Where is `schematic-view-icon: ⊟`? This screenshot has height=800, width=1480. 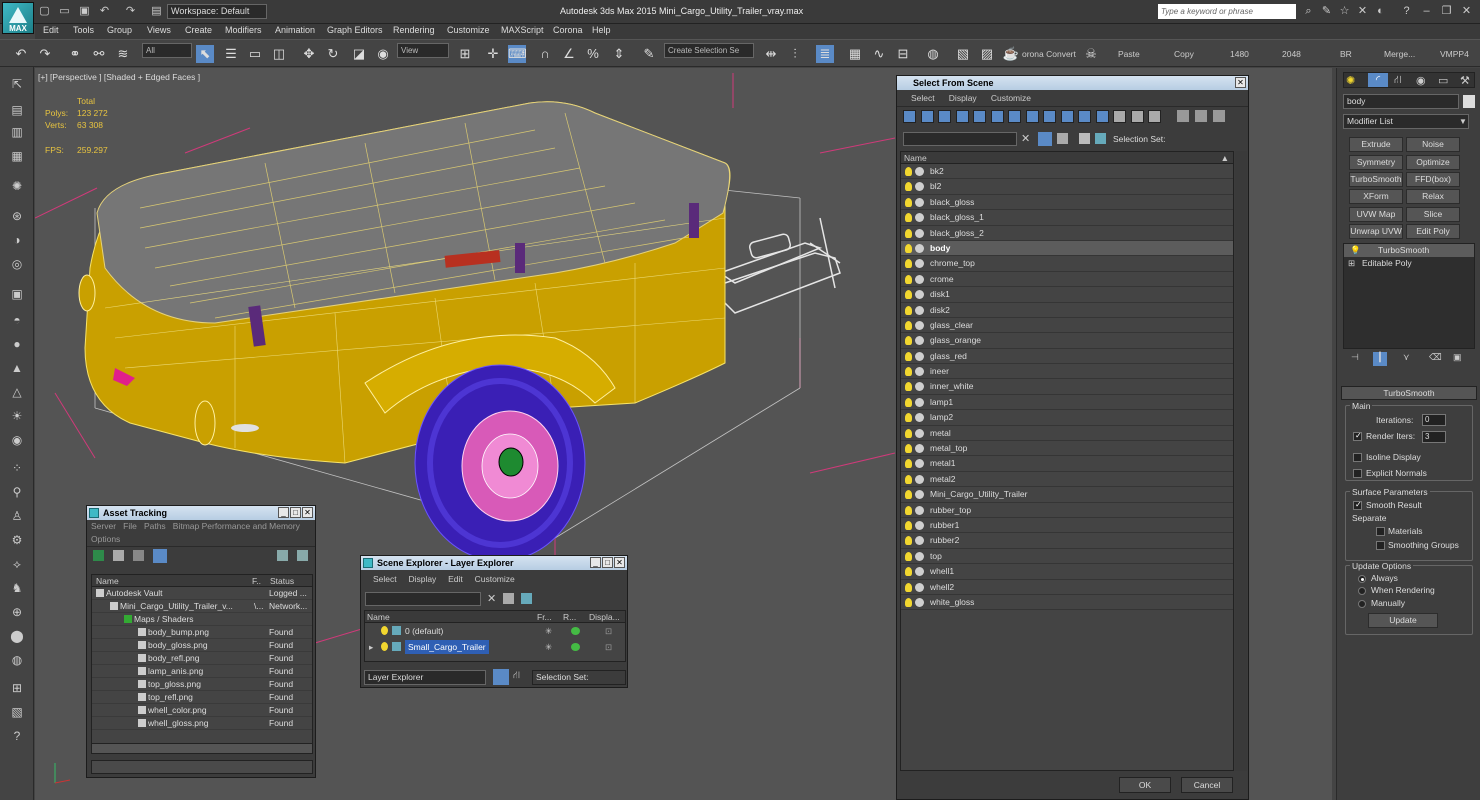
schematic-view-icon: ⊟ is located at coordinates (903, 54).